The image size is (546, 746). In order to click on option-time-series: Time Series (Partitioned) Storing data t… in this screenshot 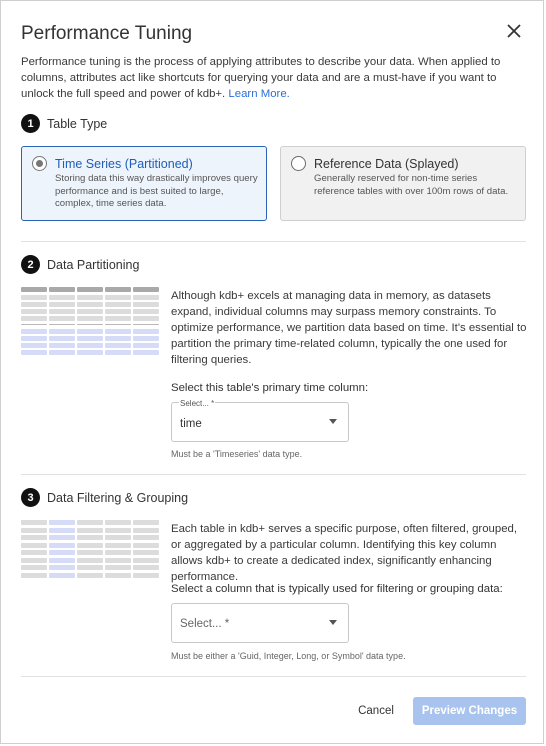, I will do `click(144, 183)`.